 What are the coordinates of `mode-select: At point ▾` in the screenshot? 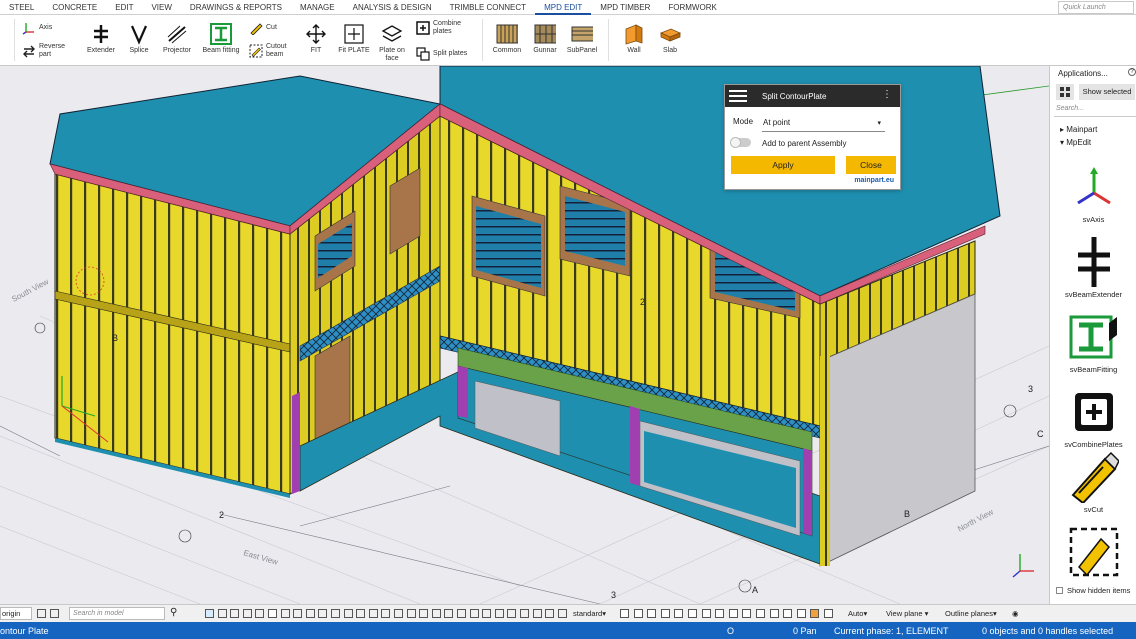 It's located at (823, 125).